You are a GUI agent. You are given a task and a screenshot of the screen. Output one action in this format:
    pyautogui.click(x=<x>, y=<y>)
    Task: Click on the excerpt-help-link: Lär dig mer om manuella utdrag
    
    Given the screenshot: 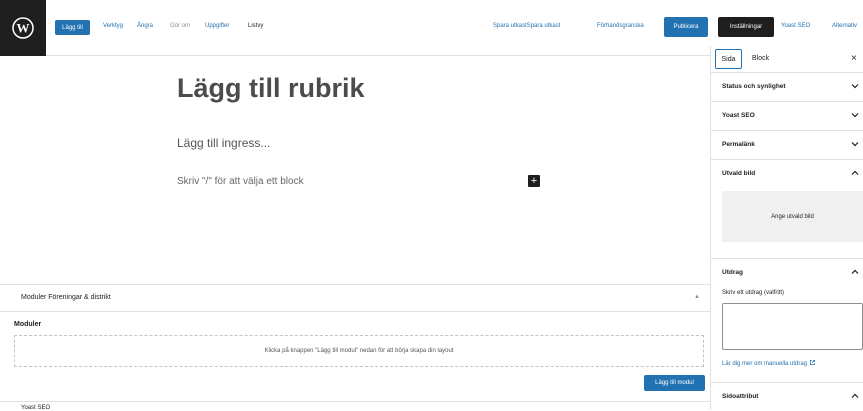 What is the action you would take?
    pyautogui.click(x=769, y=363)
    